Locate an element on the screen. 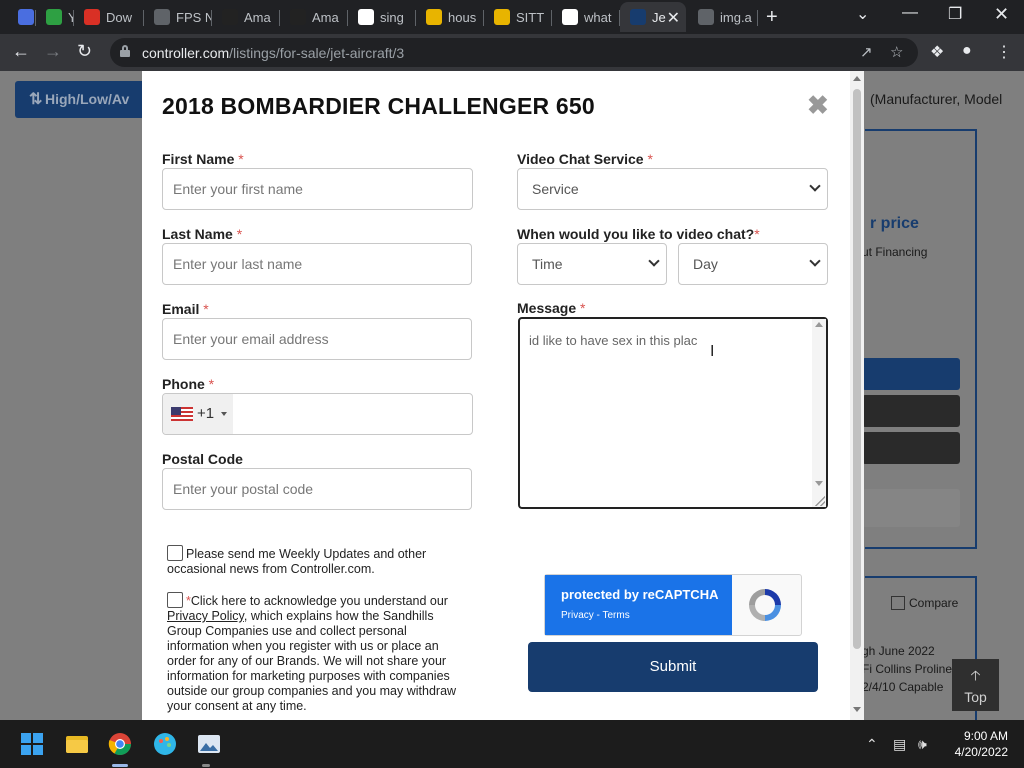 This screenshot has height=768, width=1024. text-cursor-icon: I is located at coordinates (712, 351).